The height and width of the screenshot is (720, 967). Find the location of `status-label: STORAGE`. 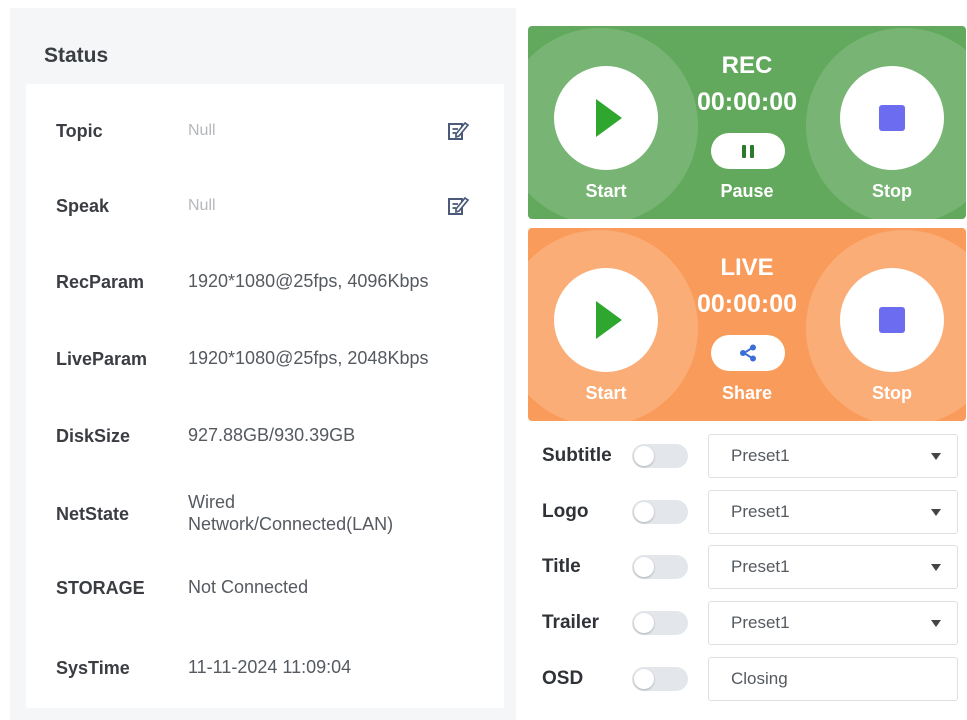

status-label: STORAGE is located at coordinates (100, 587).